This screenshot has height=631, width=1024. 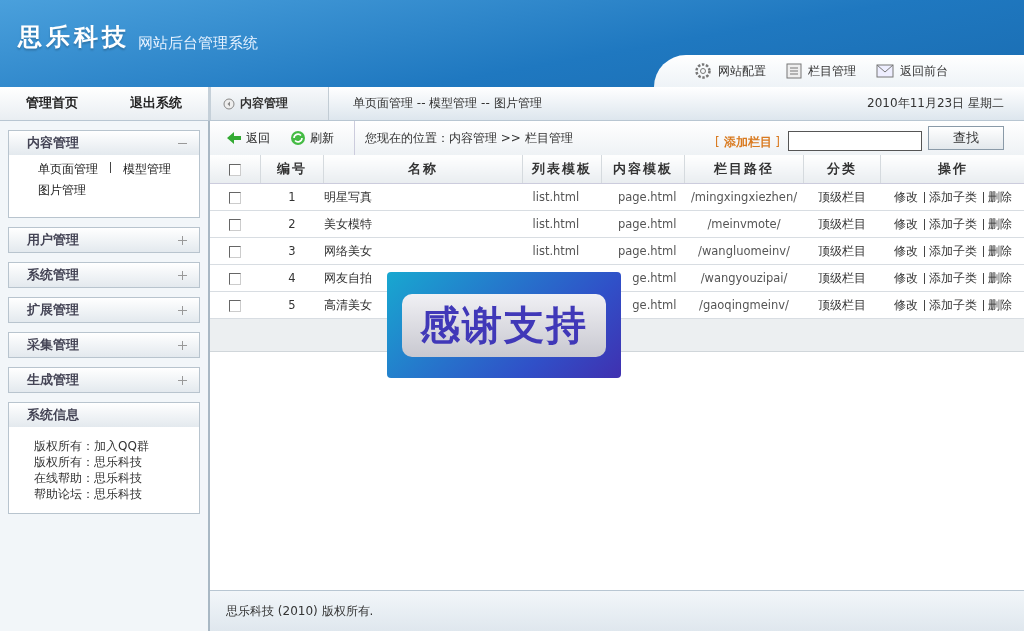 I want to click on top-link: 网站配置, so click(x=742, y=71).